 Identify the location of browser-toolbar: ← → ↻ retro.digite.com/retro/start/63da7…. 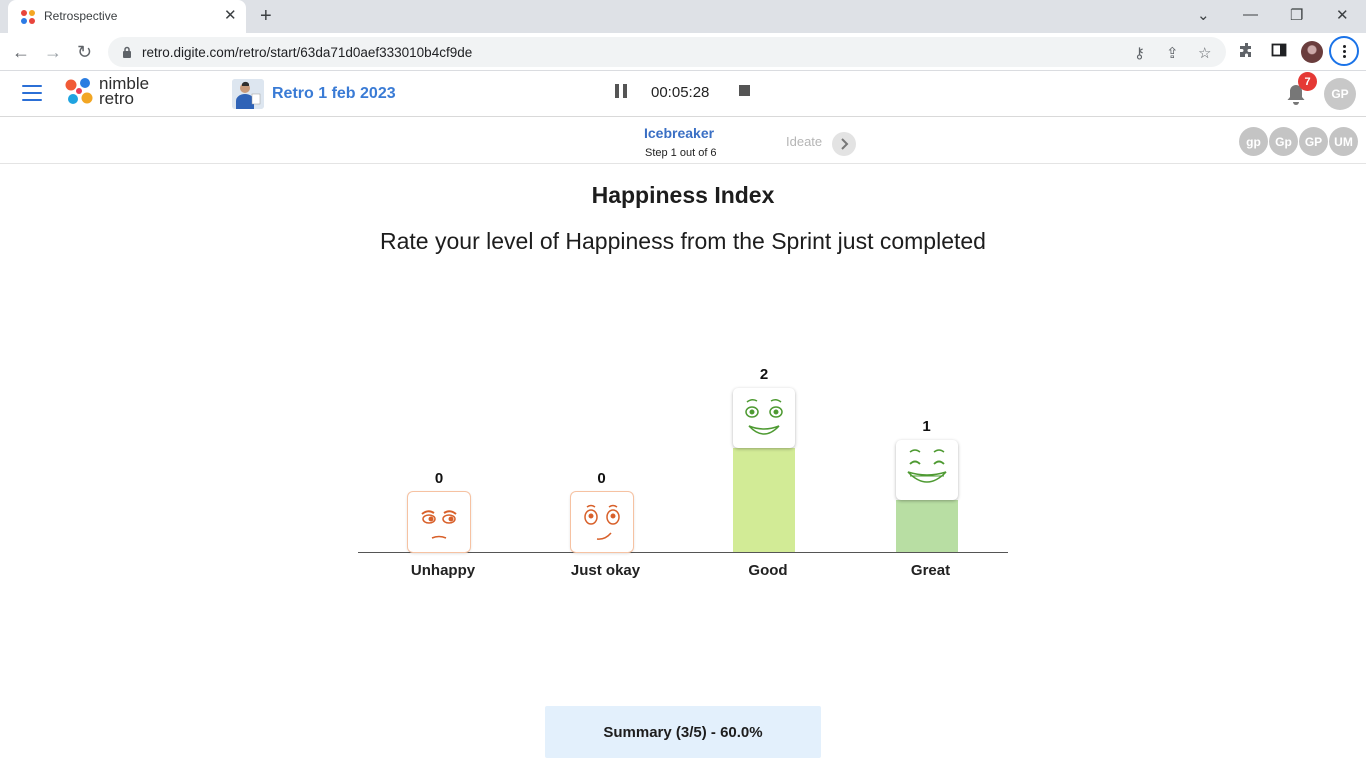
(683, 52).